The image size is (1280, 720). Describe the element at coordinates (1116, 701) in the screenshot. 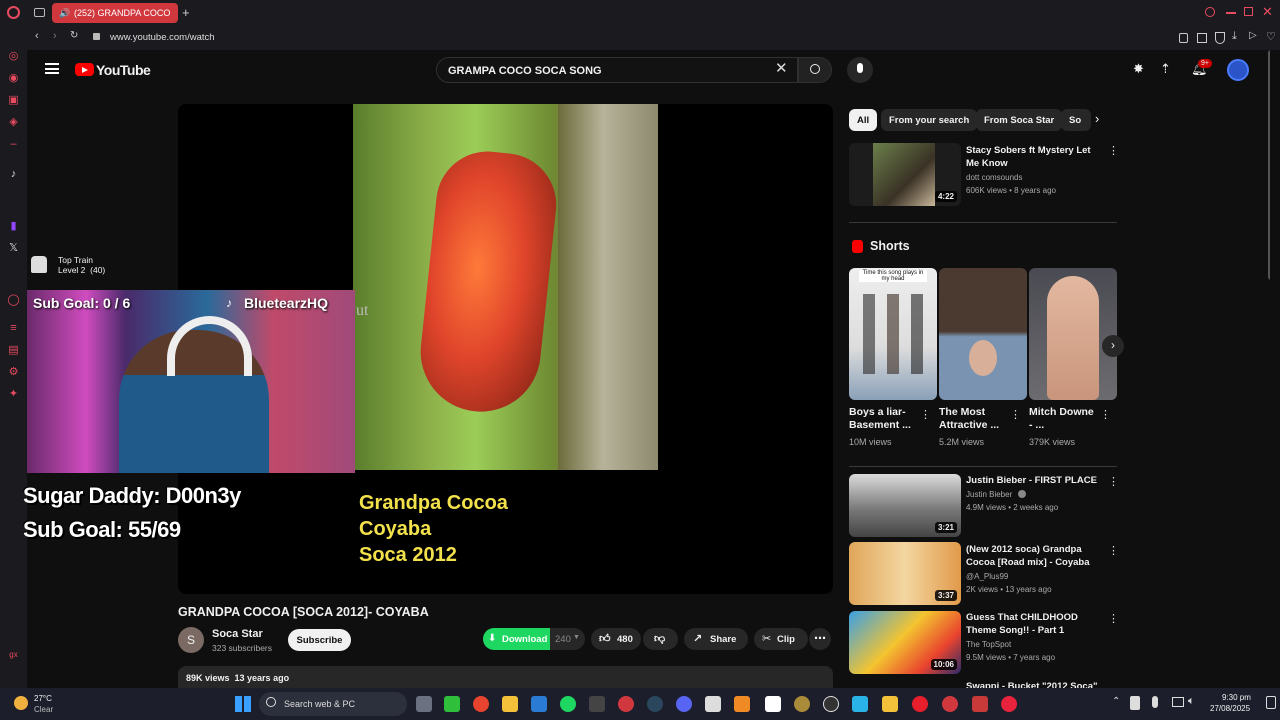

I see `tray-chevron-icon: ⌃` at that location.